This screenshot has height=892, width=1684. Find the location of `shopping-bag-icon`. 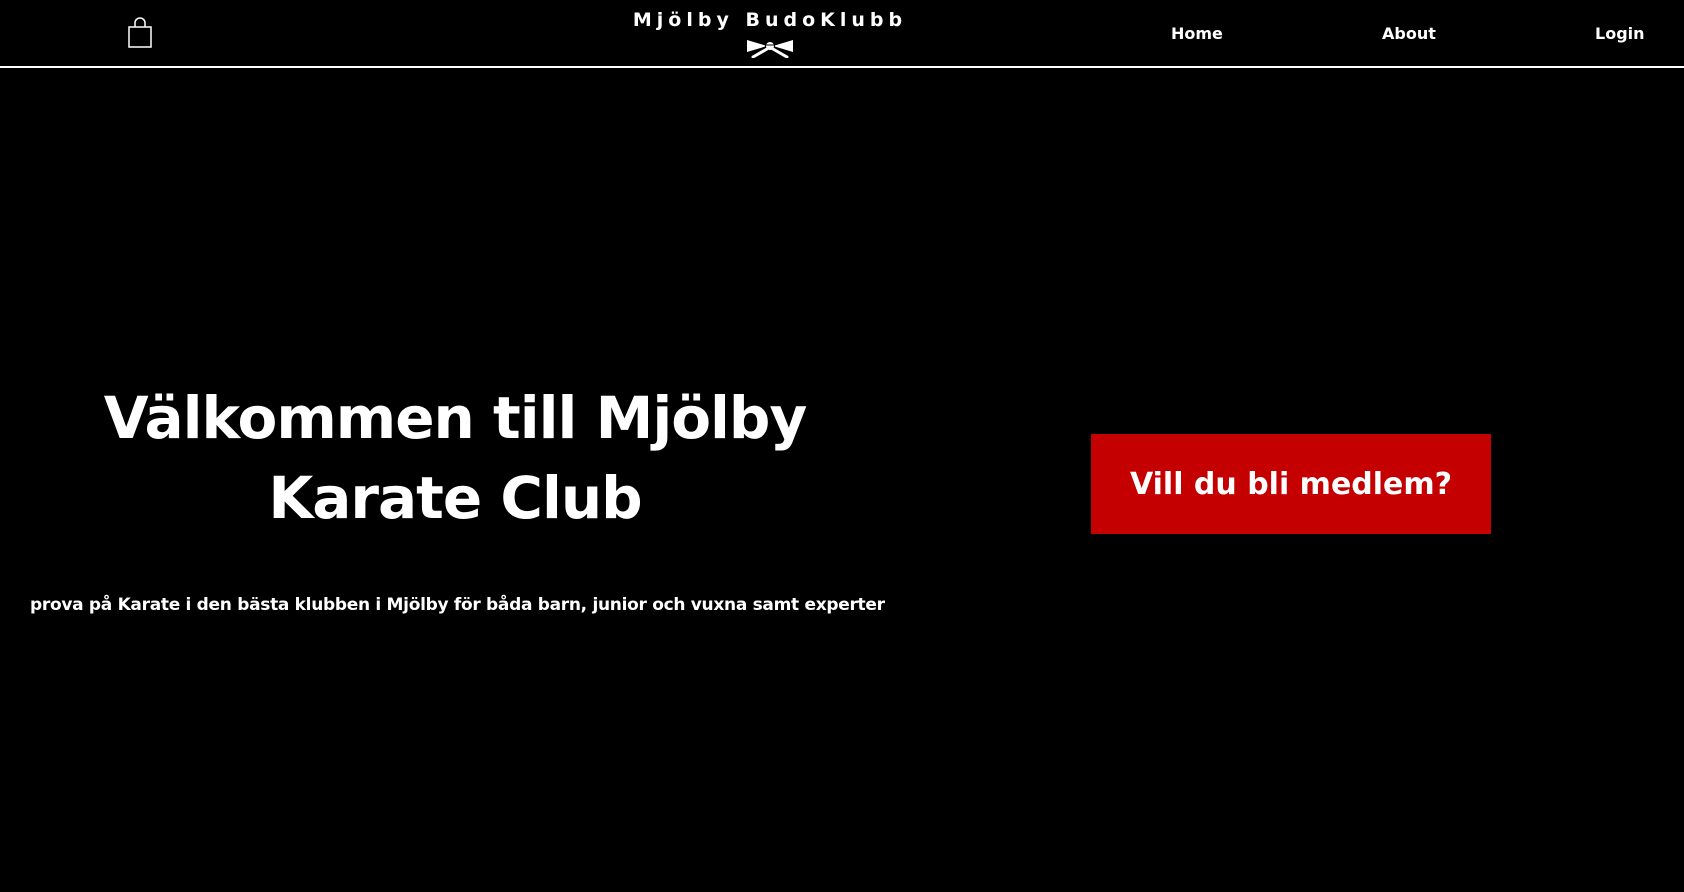

shopping-bag-icon is located at coordinates (140, 32).